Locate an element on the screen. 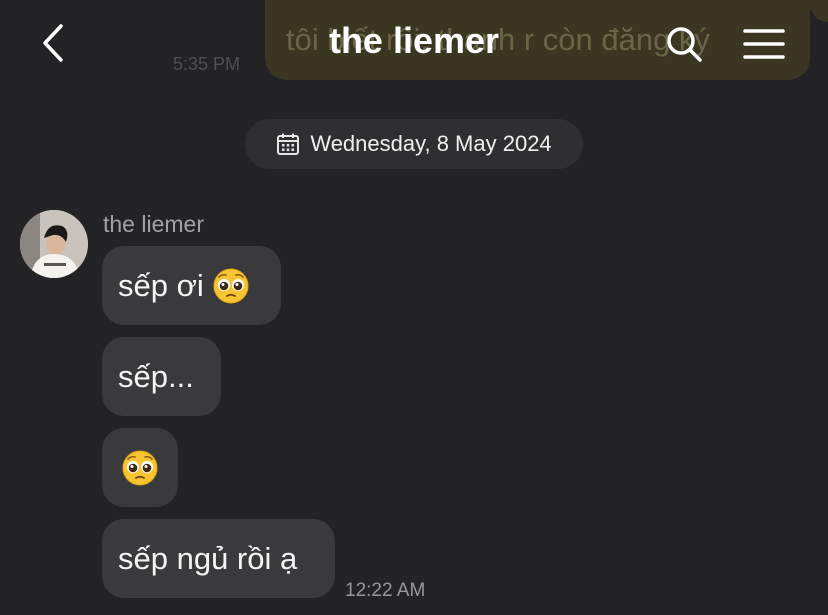 This screenshot has width=828, height=615. search-button is located at coordinates (684, 44).